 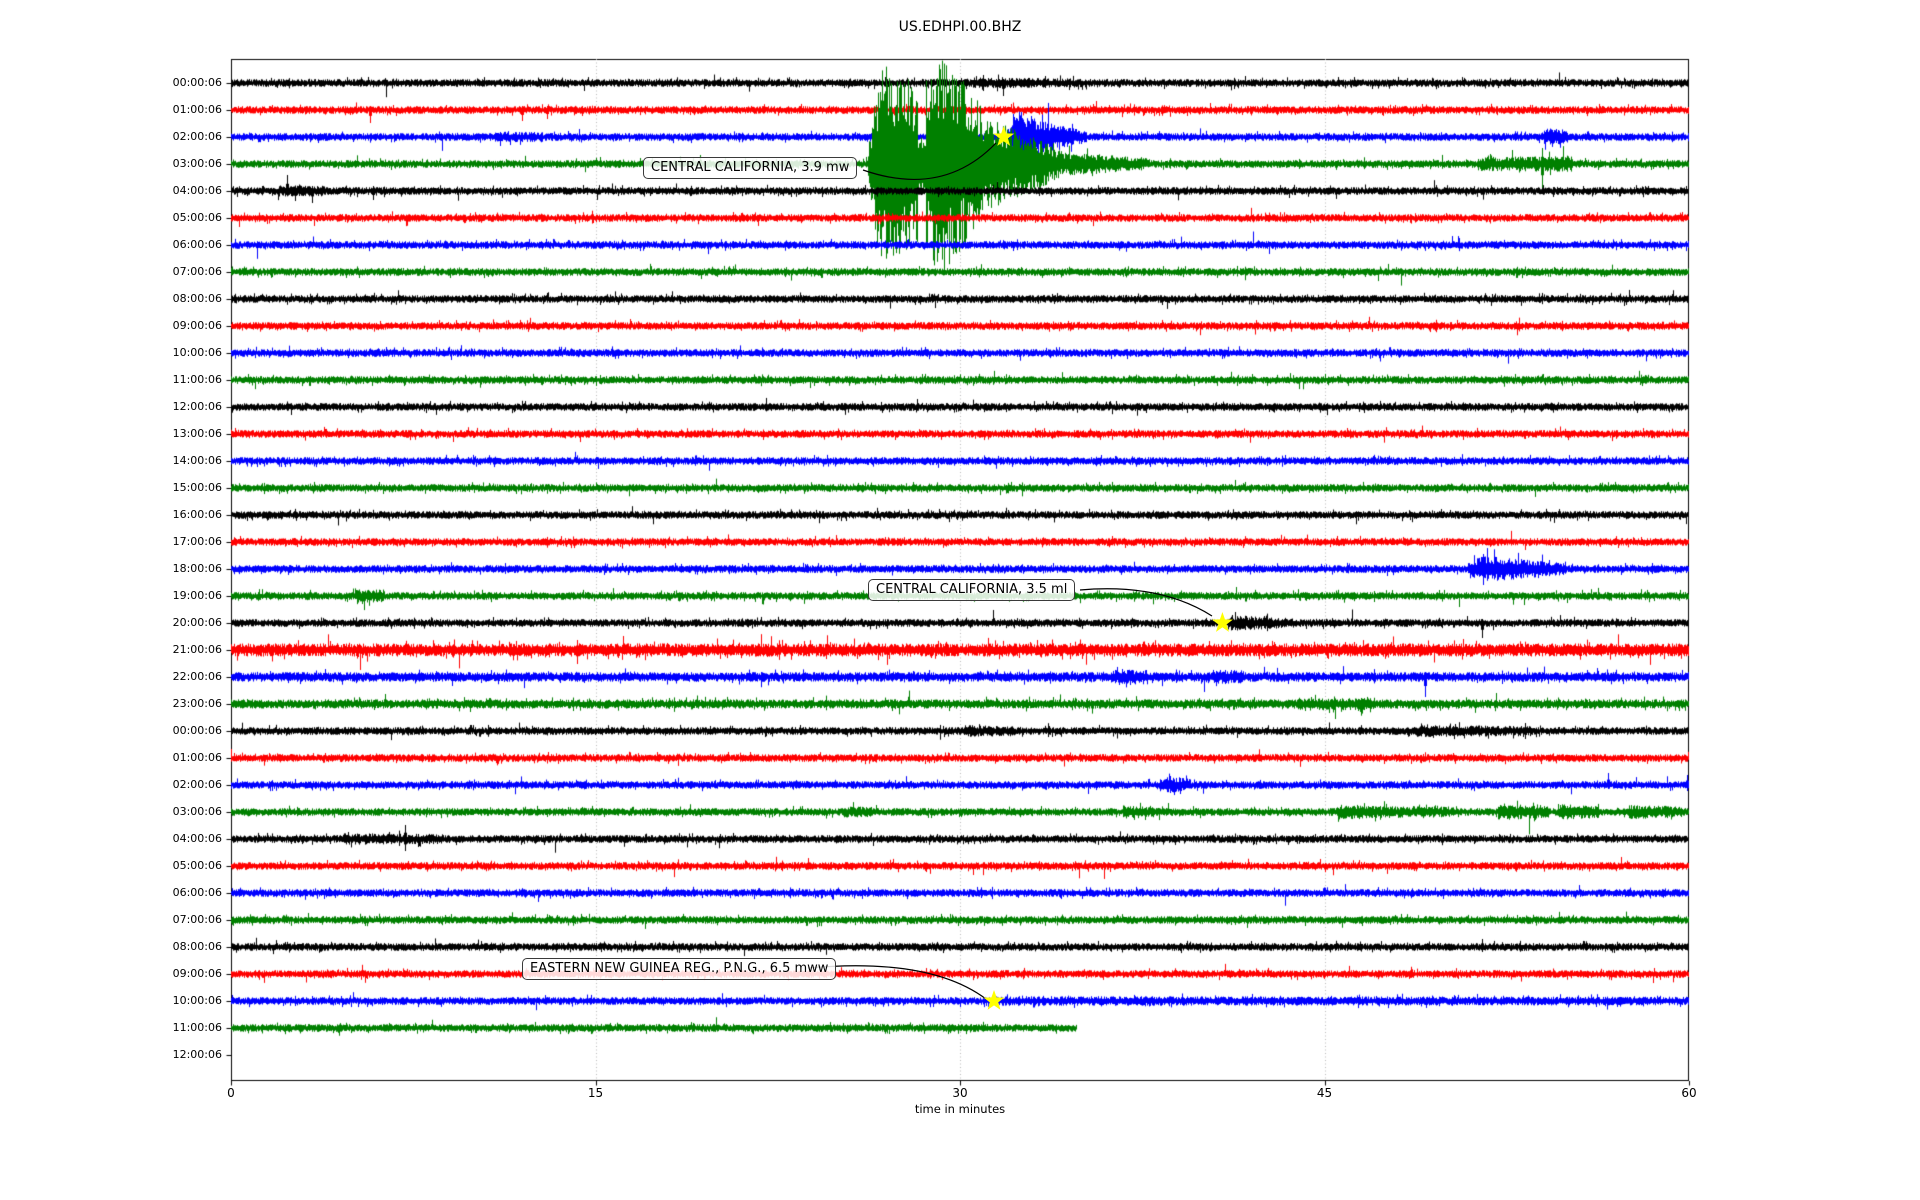 I want to click on event-annotation-central-california-35: CENTRAL CALIFORNIA, 3.5 ml, so click(x=972, y=590).